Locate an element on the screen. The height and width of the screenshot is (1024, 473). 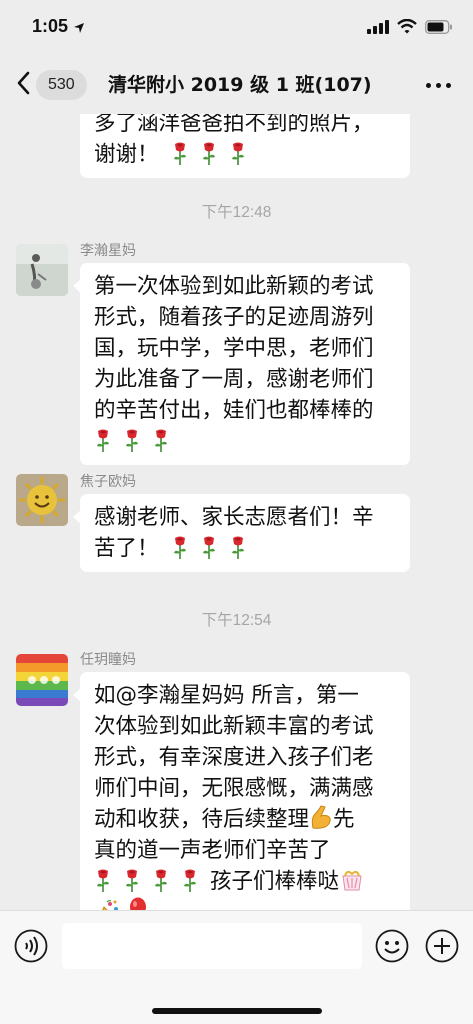
more-functions-button is located at coordinates (442, 946).